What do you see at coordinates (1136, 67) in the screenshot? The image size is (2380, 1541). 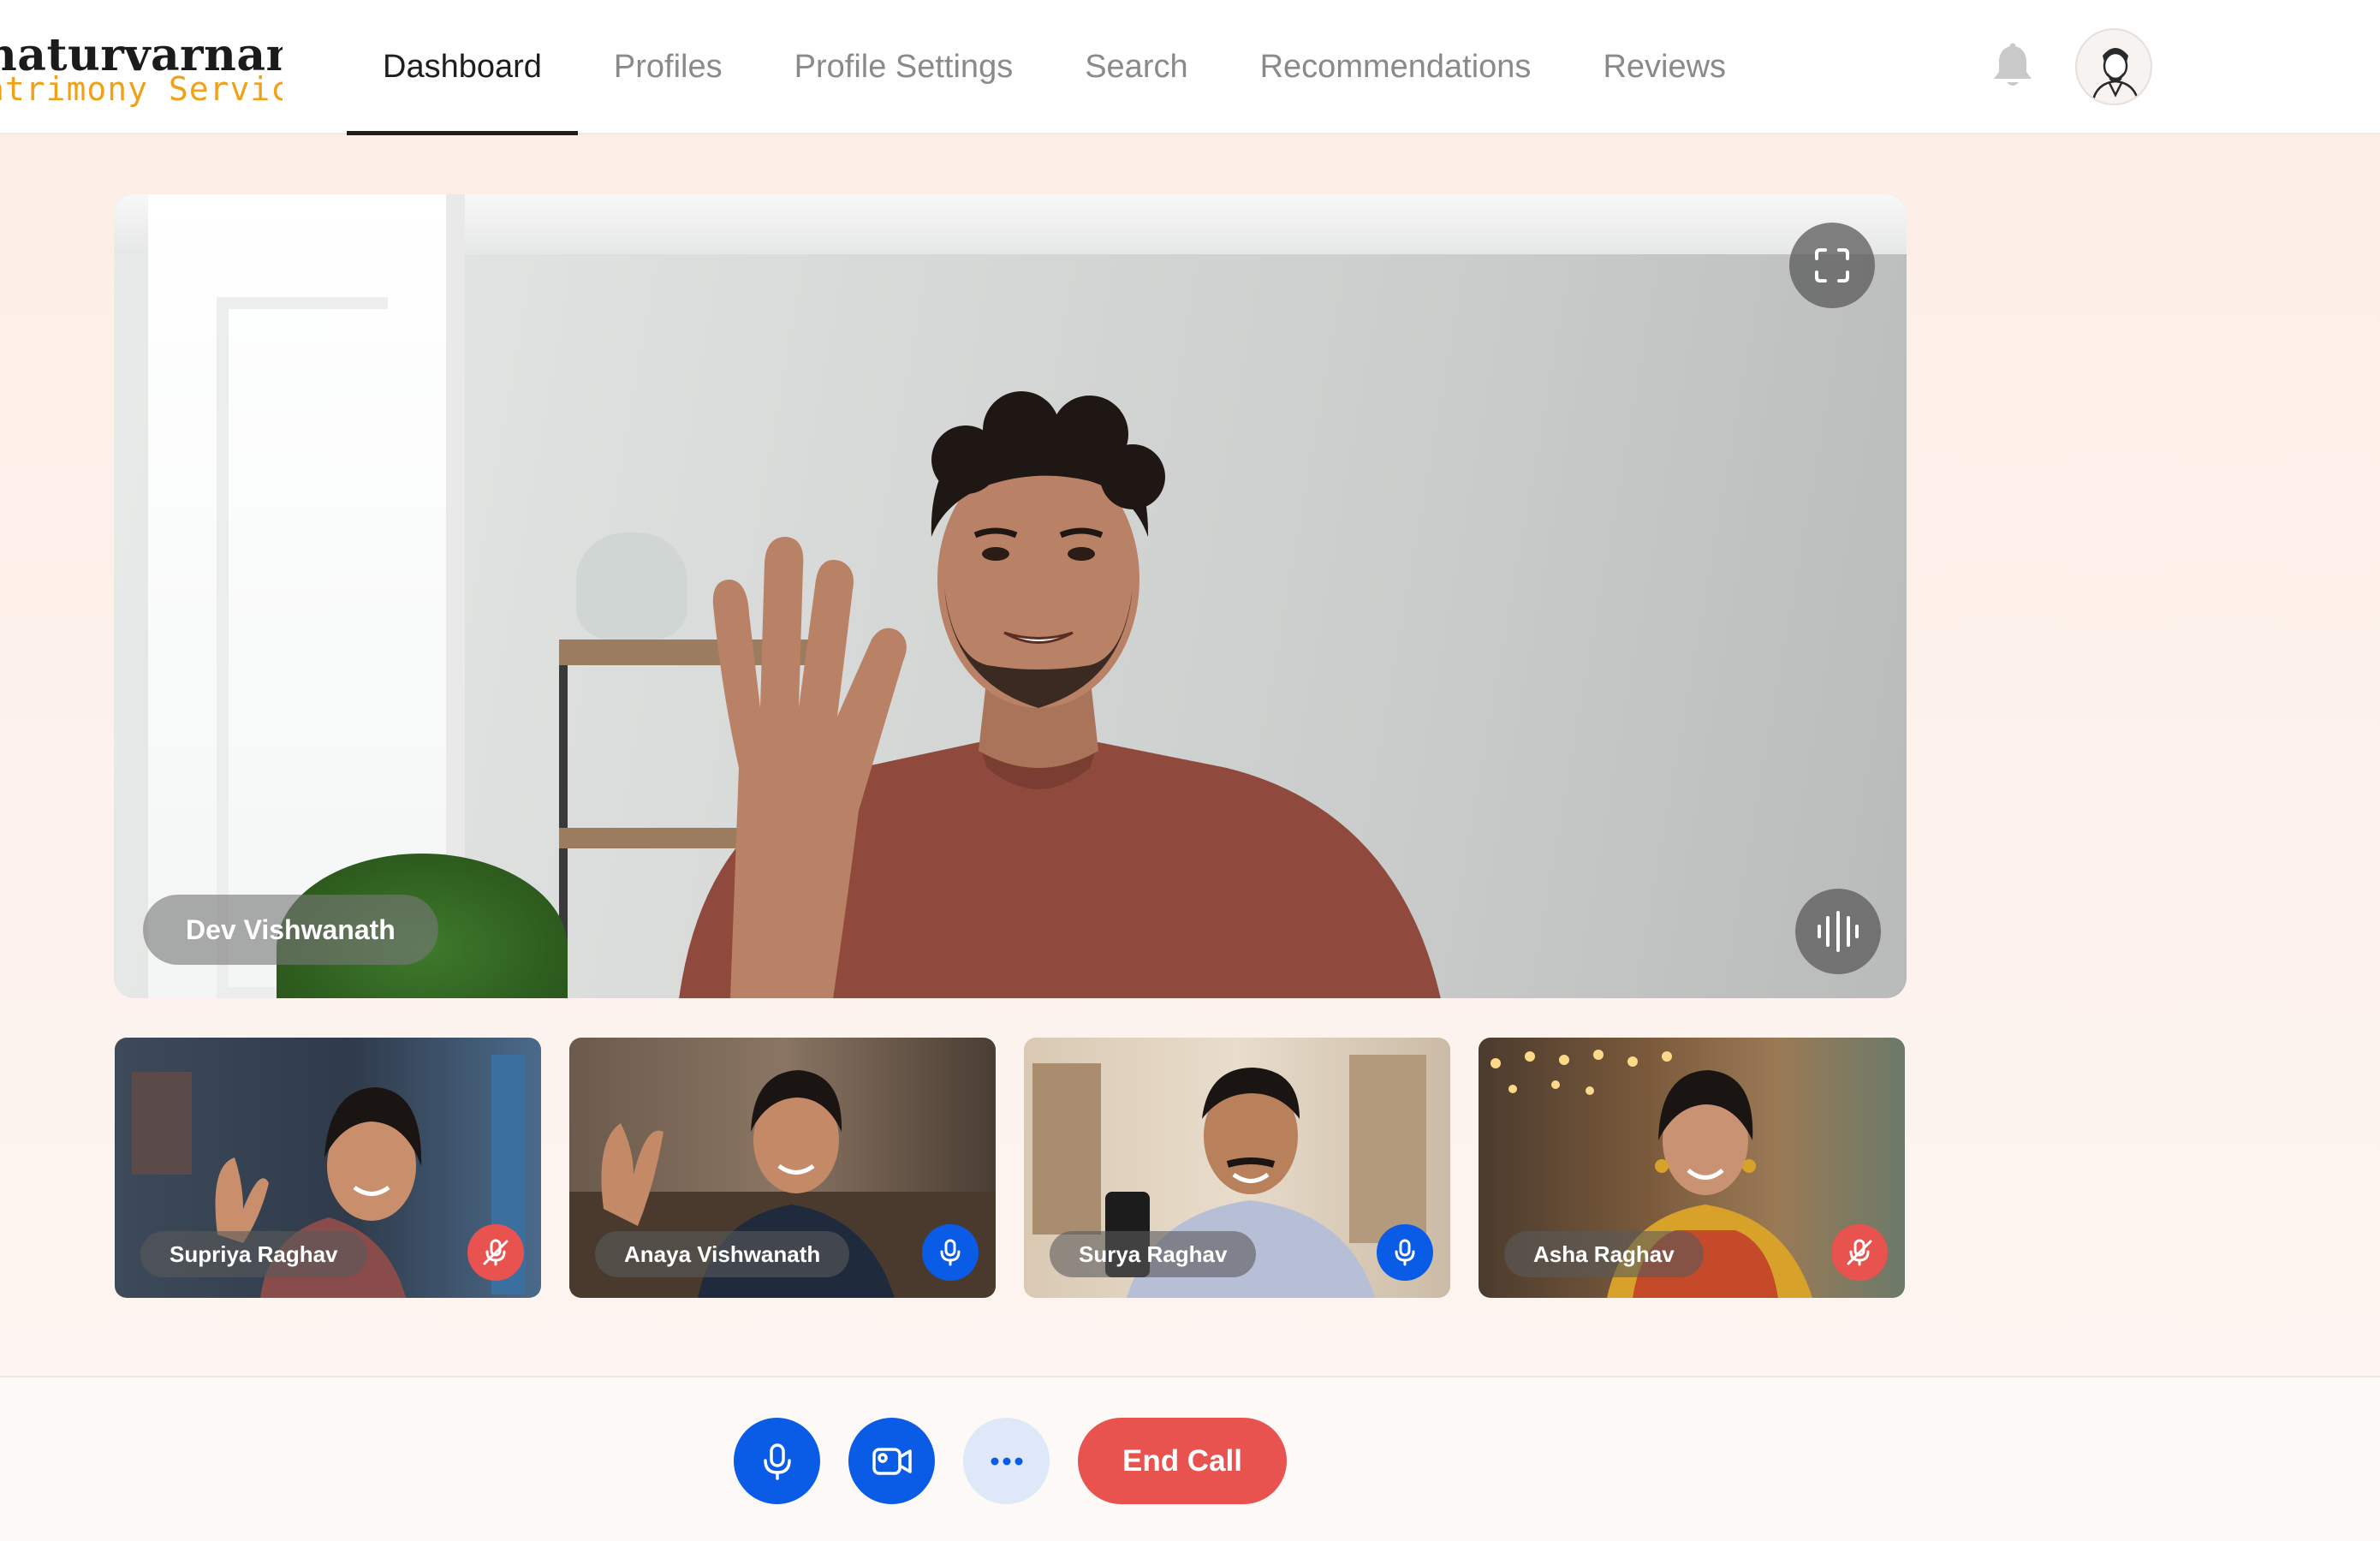 I see `nav-item-search: Search` at bounding box center [1136, 67].